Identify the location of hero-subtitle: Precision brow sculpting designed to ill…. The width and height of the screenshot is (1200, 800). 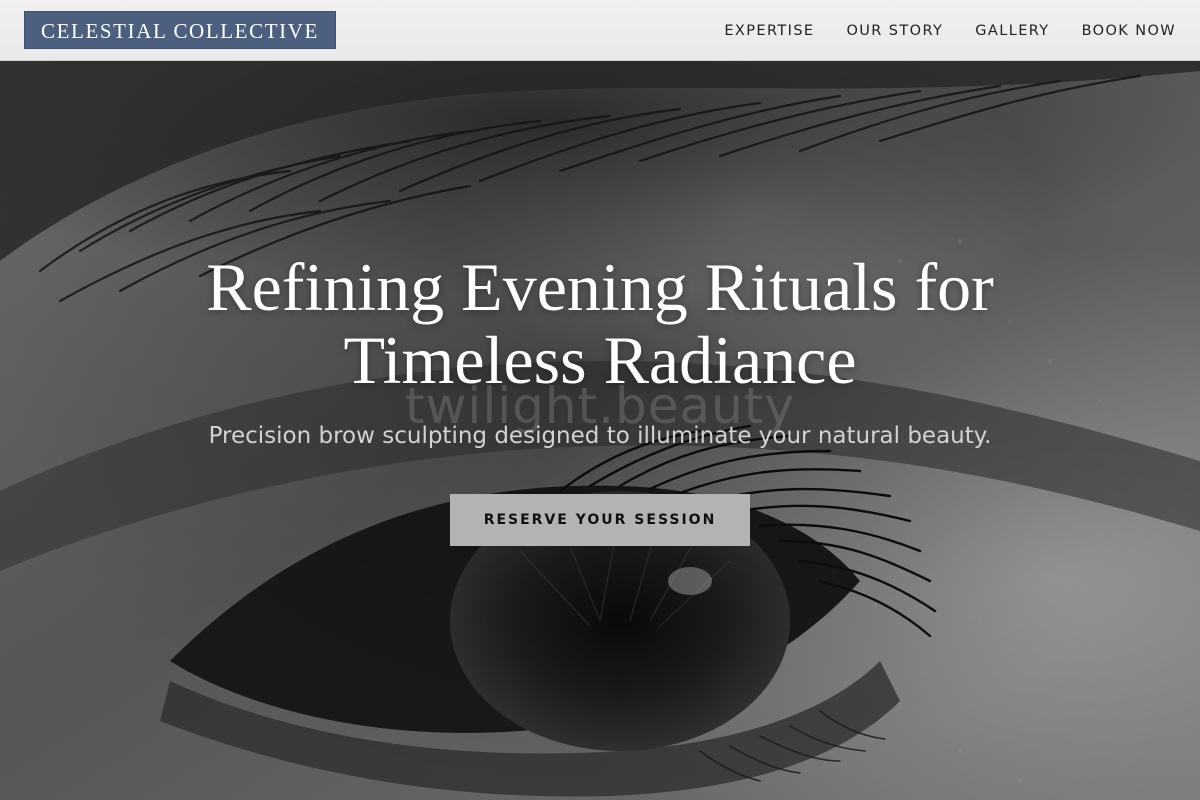
(600, 436).